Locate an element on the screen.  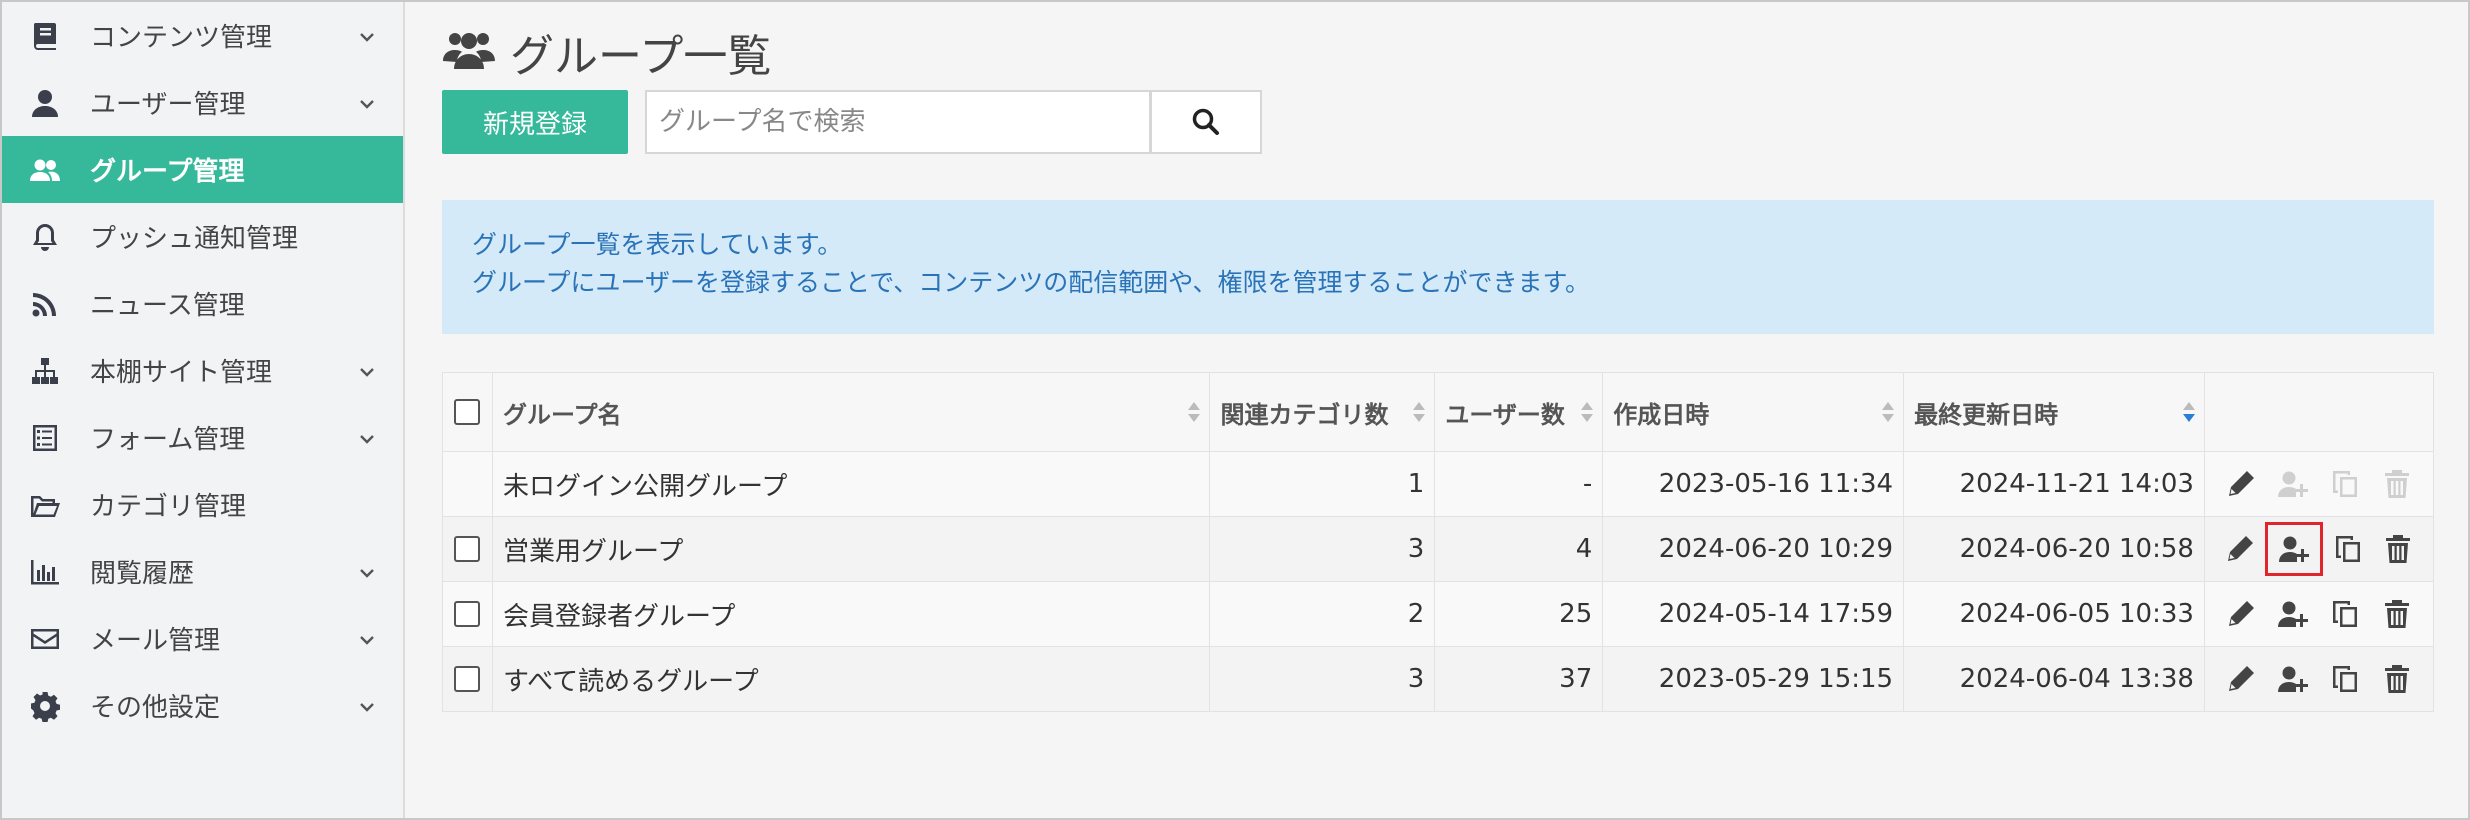
table-header-row: グループ名 関連カテゴリ数 ユーザー数 作成日時 最終更新日時 is located at coordinates (1438, 412).